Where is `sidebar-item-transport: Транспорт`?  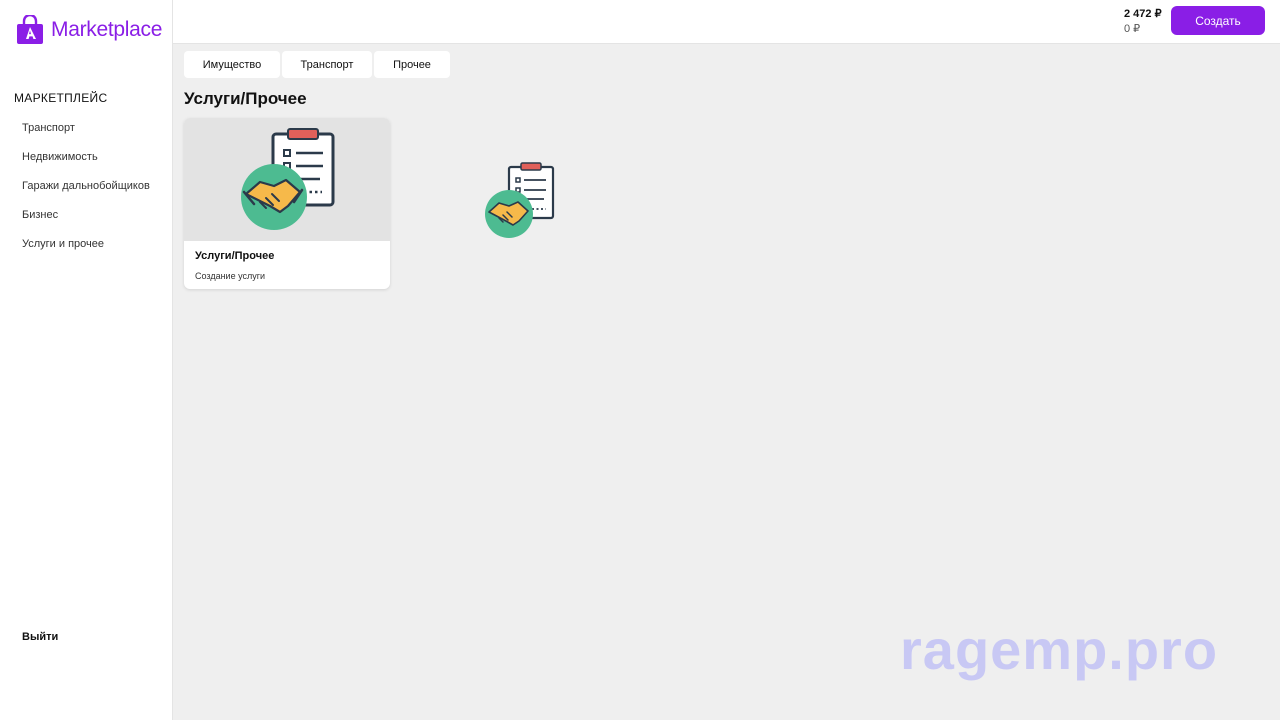
sidebar-item-transport: Транспорт is located at coordinates (86, 134).